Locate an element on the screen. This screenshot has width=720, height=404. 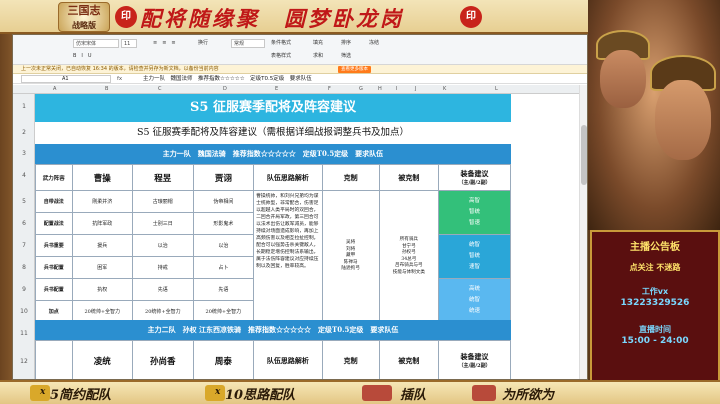
header-cell: 凌统 is located at coordinates (102, 359).